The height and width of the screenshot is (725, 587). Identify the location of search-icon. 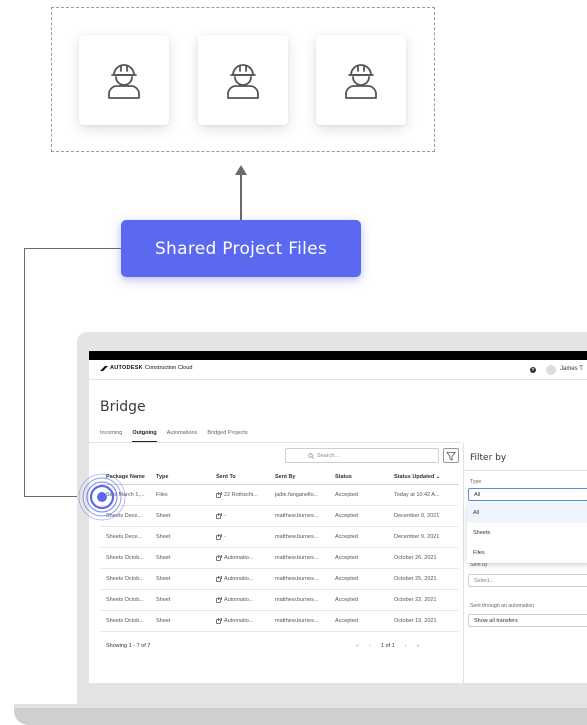
(311, 455).